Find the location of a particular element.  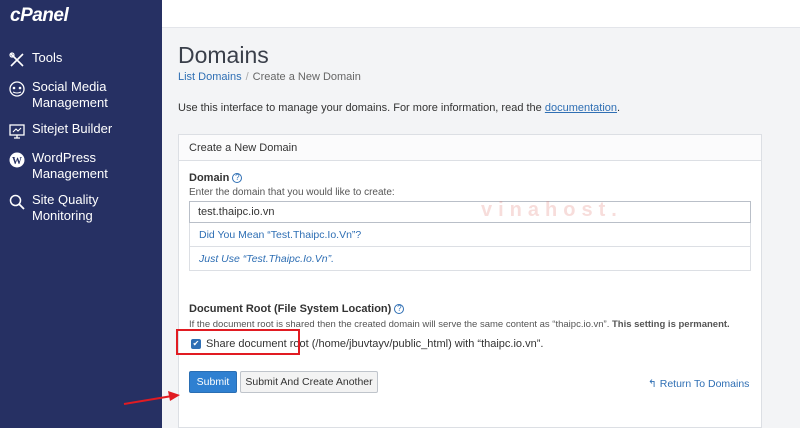

sidebar-item-social-media: Social Media Management is located at coordinates (81, 95).